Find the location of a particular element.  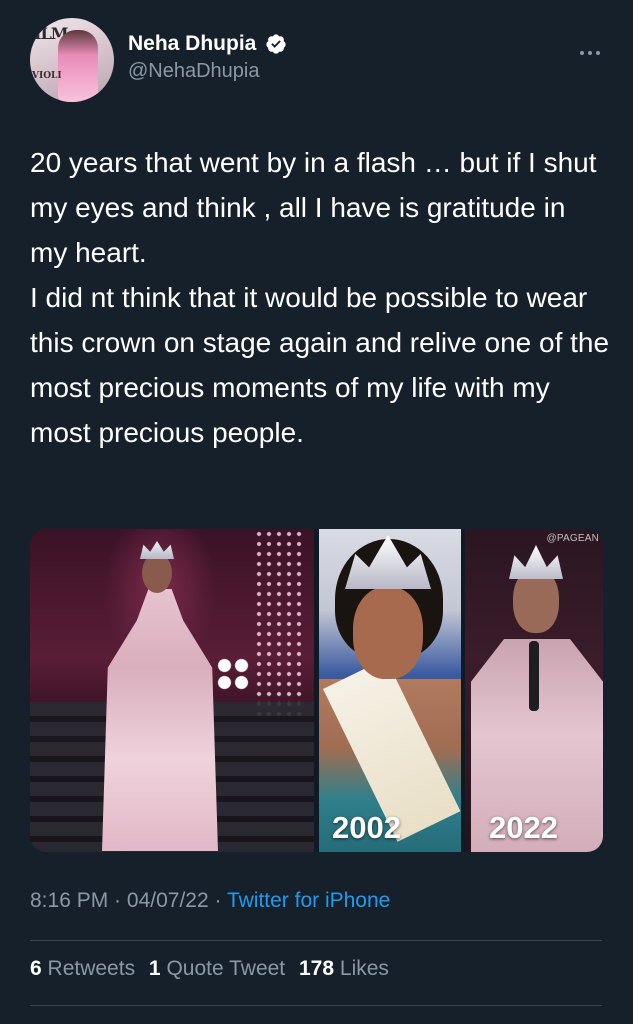

tweet-date: 04/07/22 is located at coordinates (168, 900).